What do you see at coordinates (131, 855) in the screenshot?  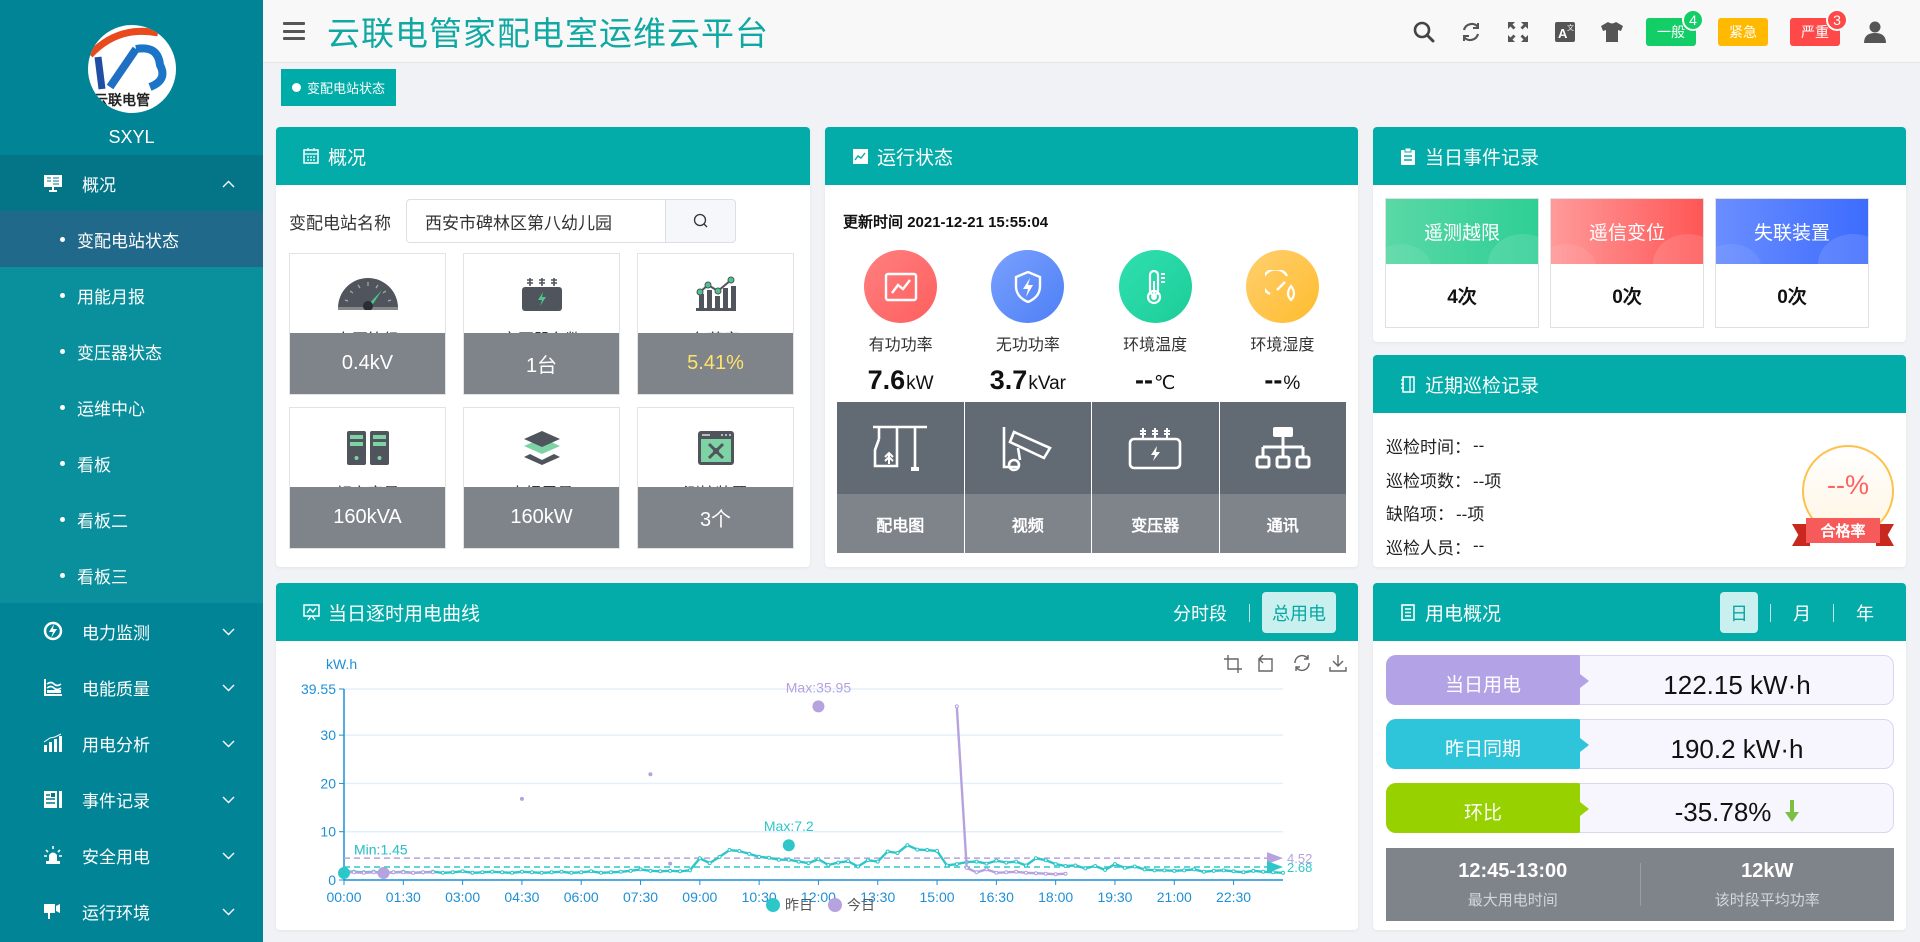 I see `sidebar-group-5: 安全用电` at bounding box center [131, 855].